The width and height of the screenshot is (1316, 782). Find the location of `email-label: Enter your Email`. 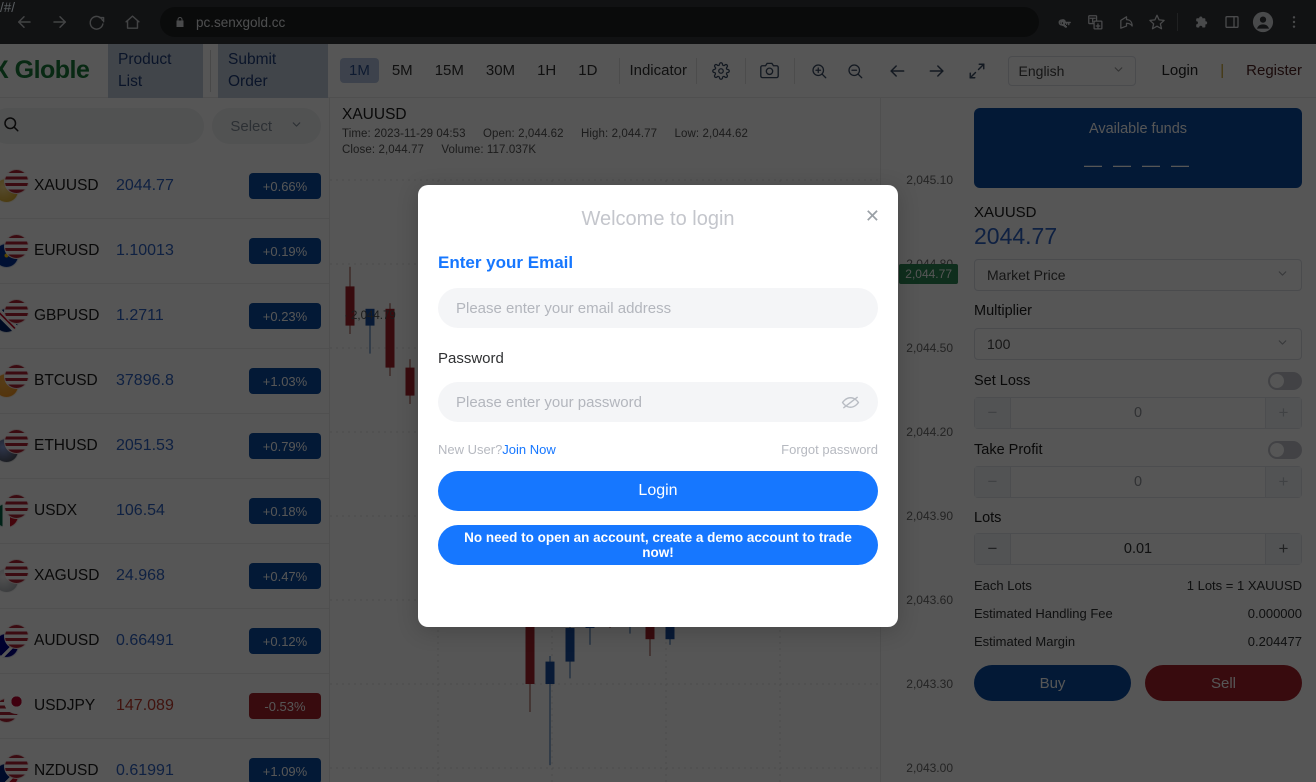

email-label: Enter your Email is located at coordinates (506, 262).